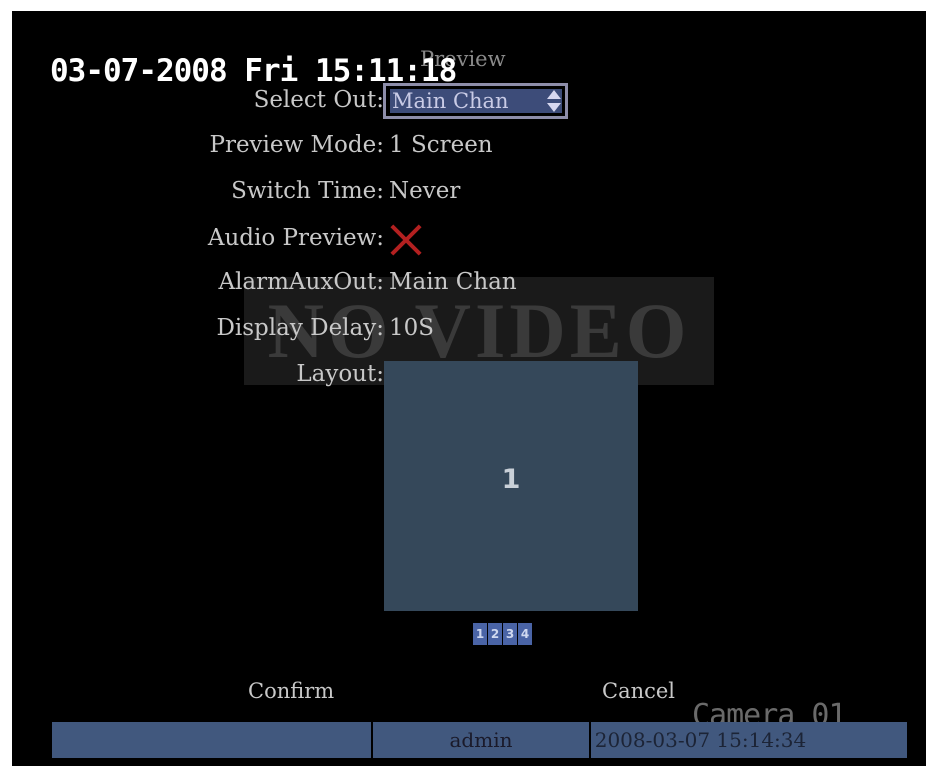 The image size is (937, 771). Describe the element at coordinates (406, 240) in the screenshot. I see `x-icon` at that location.